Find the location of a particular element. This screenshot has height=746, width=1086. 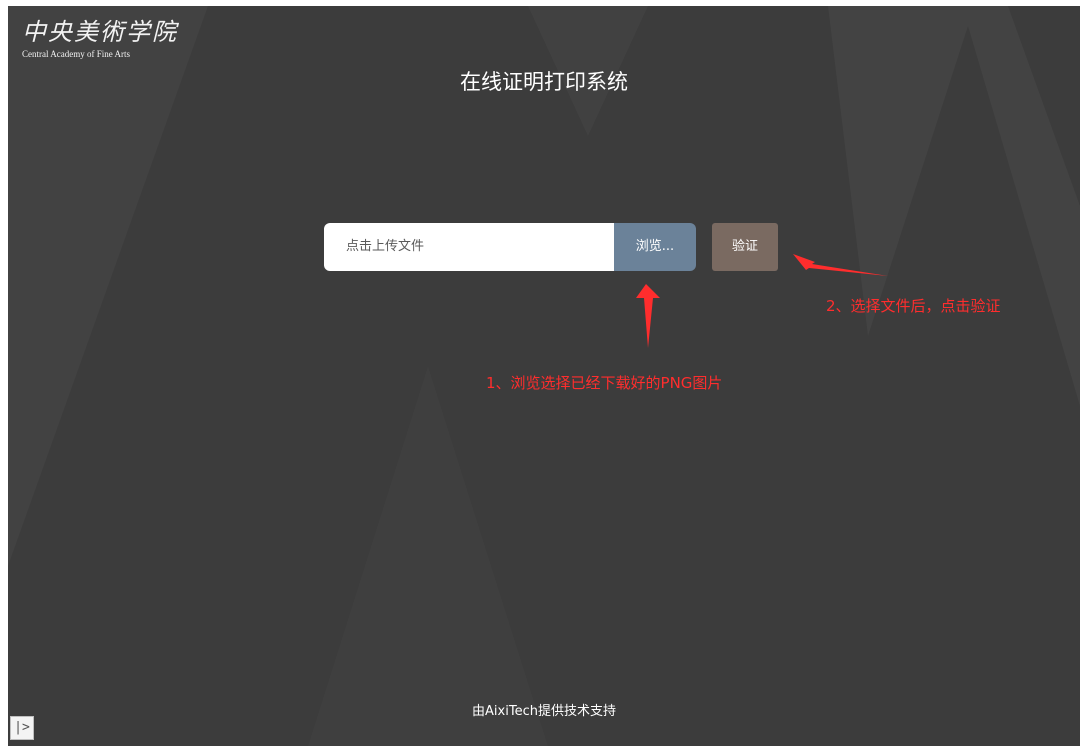

sidebar-toggle-icon: |> is located at coordinates (22, 728).